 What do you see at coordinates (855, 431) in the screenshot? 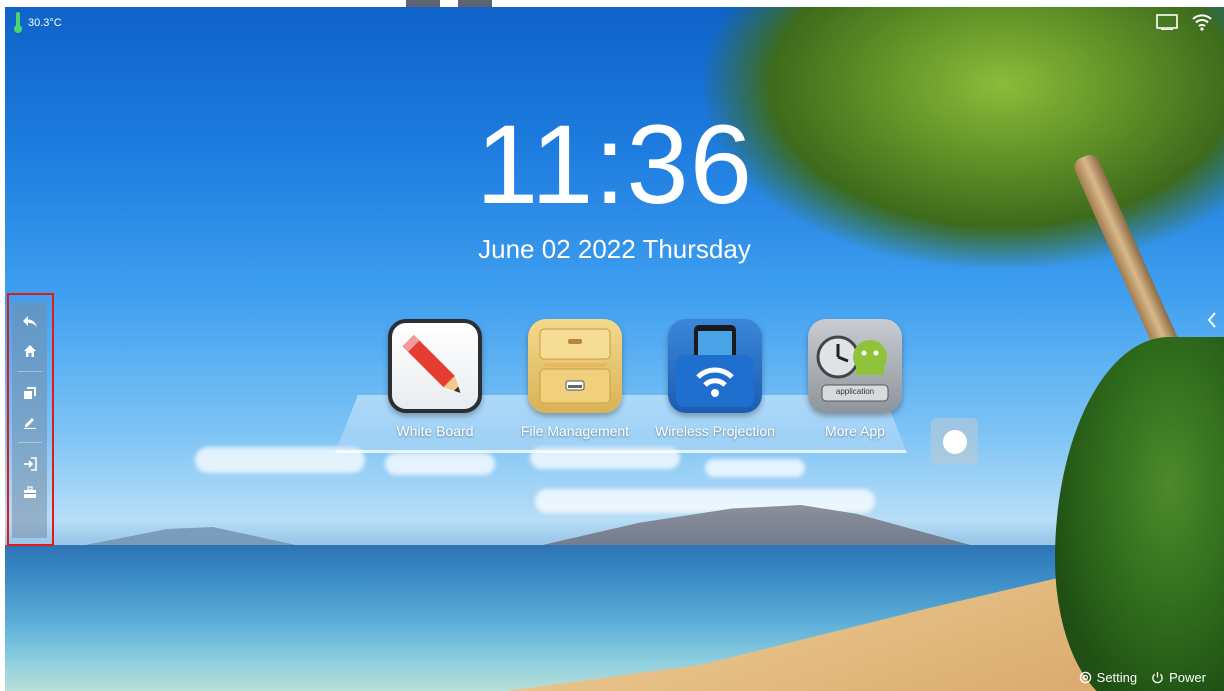
I see `app-label: More App` at bounding box center [855, 431].